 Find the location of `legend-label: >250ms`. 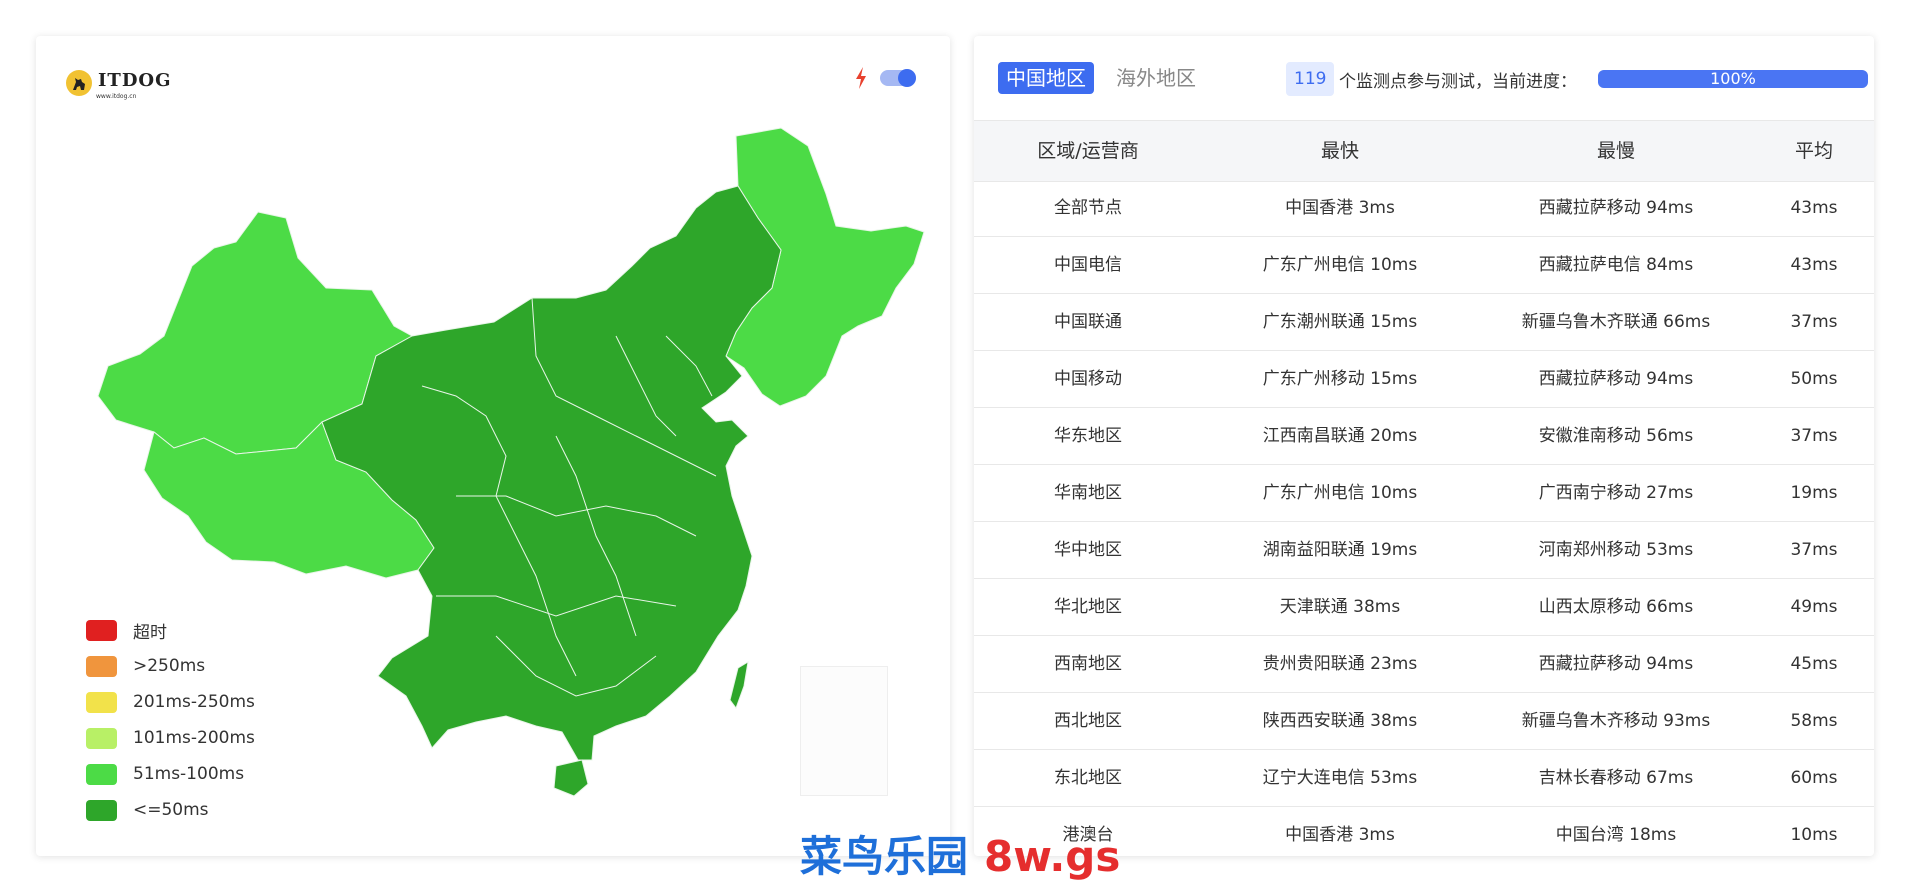

legend-label: >250ms is located at coordinates (169, 666).